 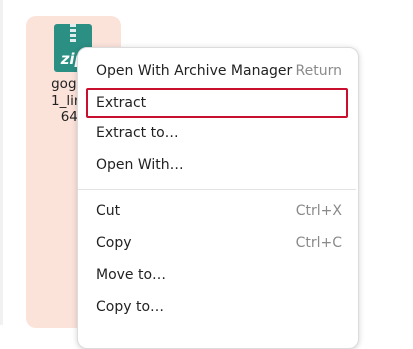 What do you see at coordinates (217, 243) in the screenshot?
I see `menu-item-copy: Copy Ctrl+C` at bounding box center [217, 243].